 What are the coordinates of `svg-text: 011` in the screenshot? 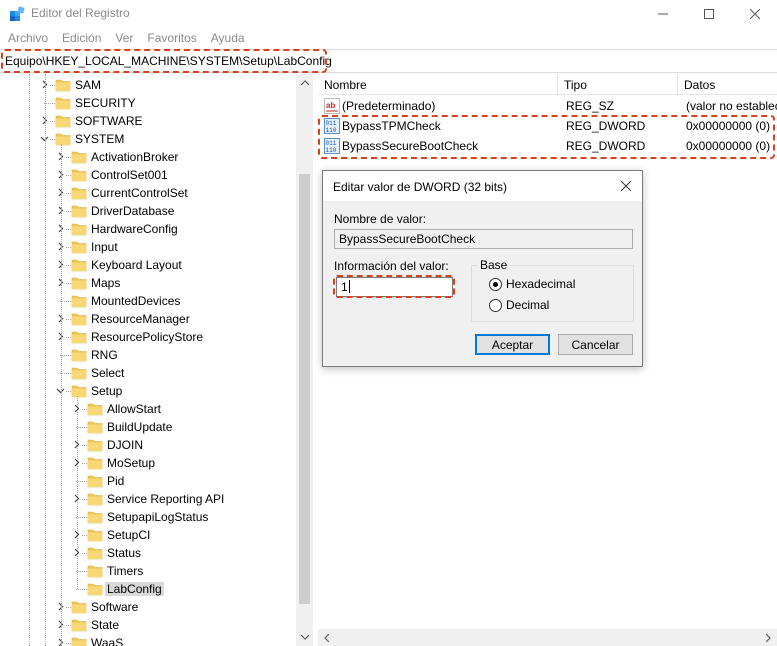 It's located at (331, 123).